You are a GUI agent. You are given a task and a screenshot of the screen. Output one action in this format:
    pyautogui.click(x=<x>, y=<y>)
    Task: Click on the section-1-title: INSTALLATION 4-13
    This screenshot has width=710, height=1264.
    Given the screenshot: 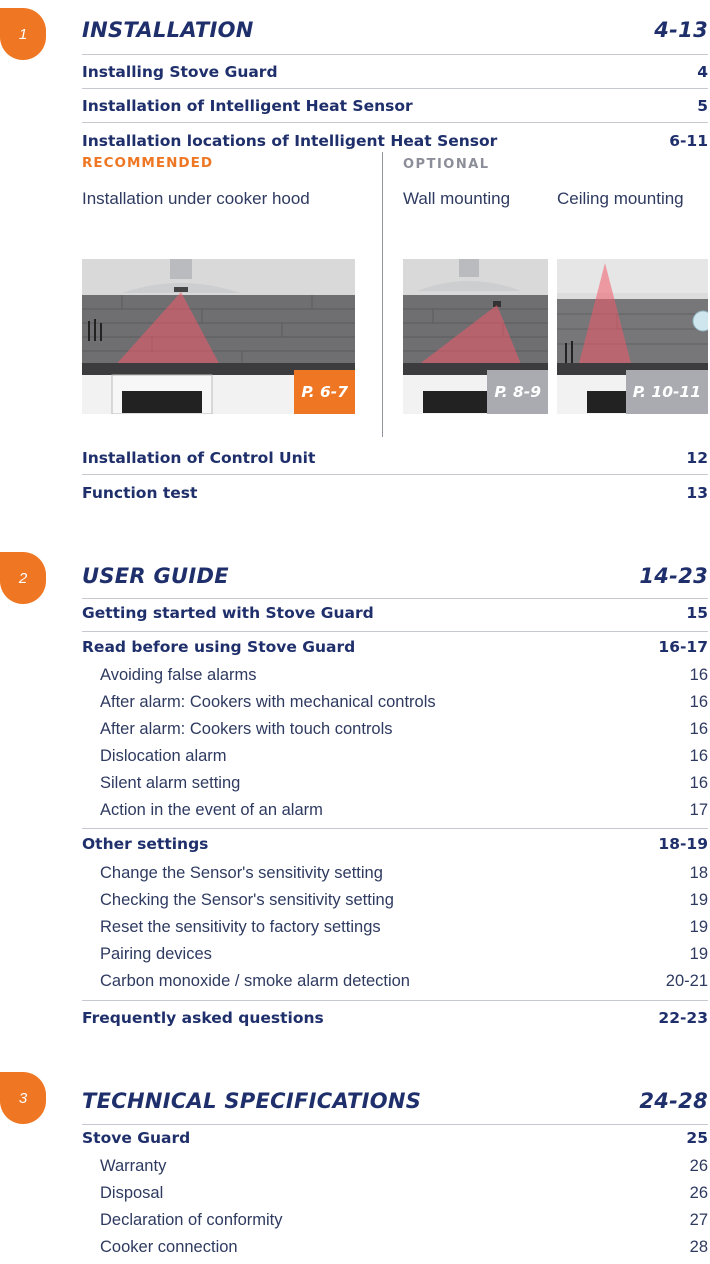 What is the action you would take?
    pyautogui.click(x=395, y=30)
    